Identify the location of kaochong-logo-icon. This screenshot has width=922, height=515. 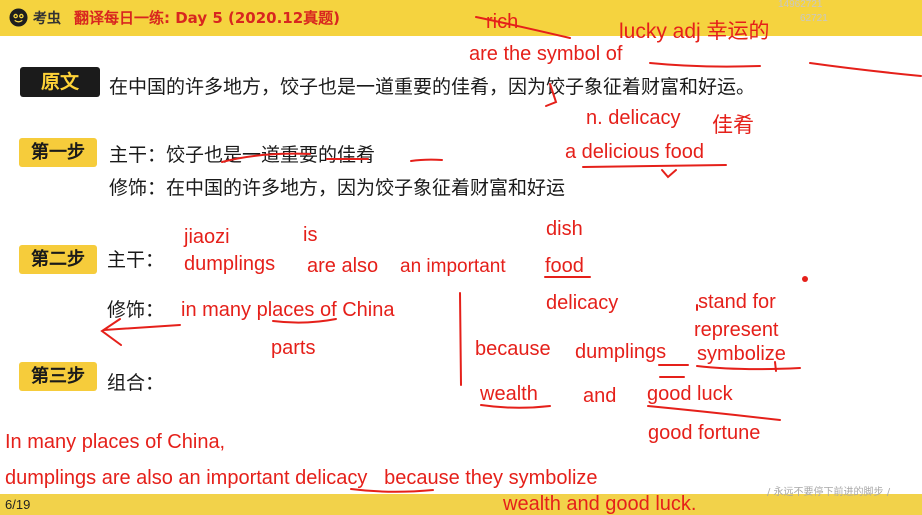
(18, 17).